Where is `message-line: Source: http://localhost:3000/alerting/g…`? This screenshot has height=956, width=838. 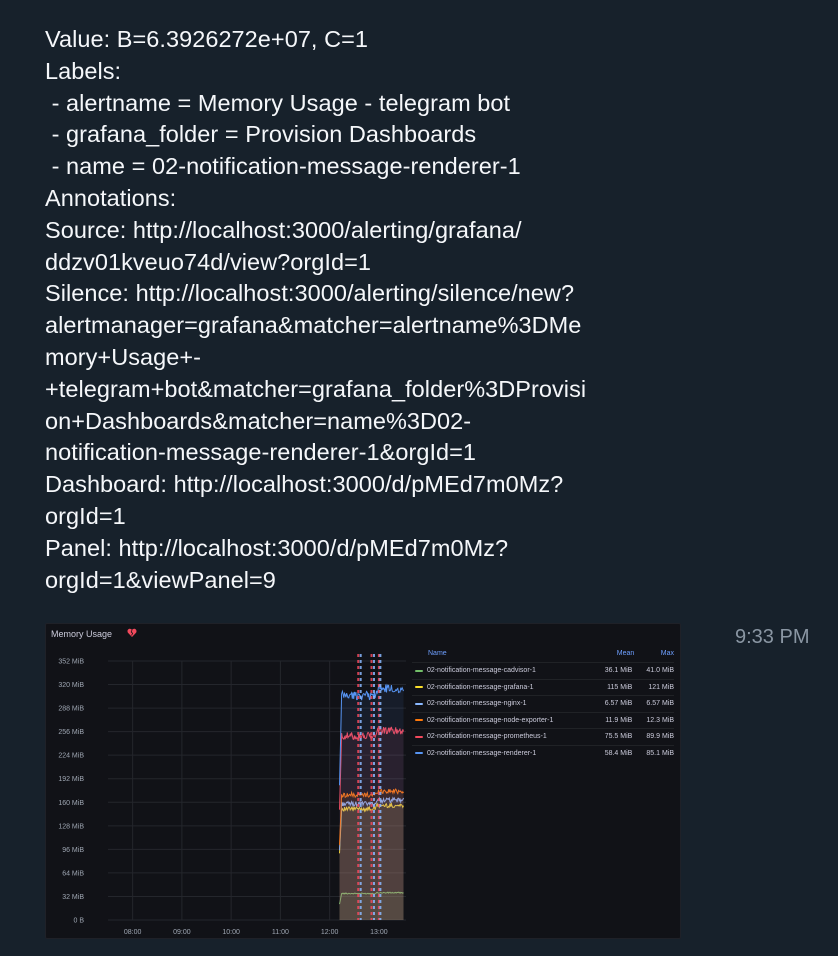 message-line: Source: http://localhost:3000/alerting/g… is located at coordinates (370, 231).